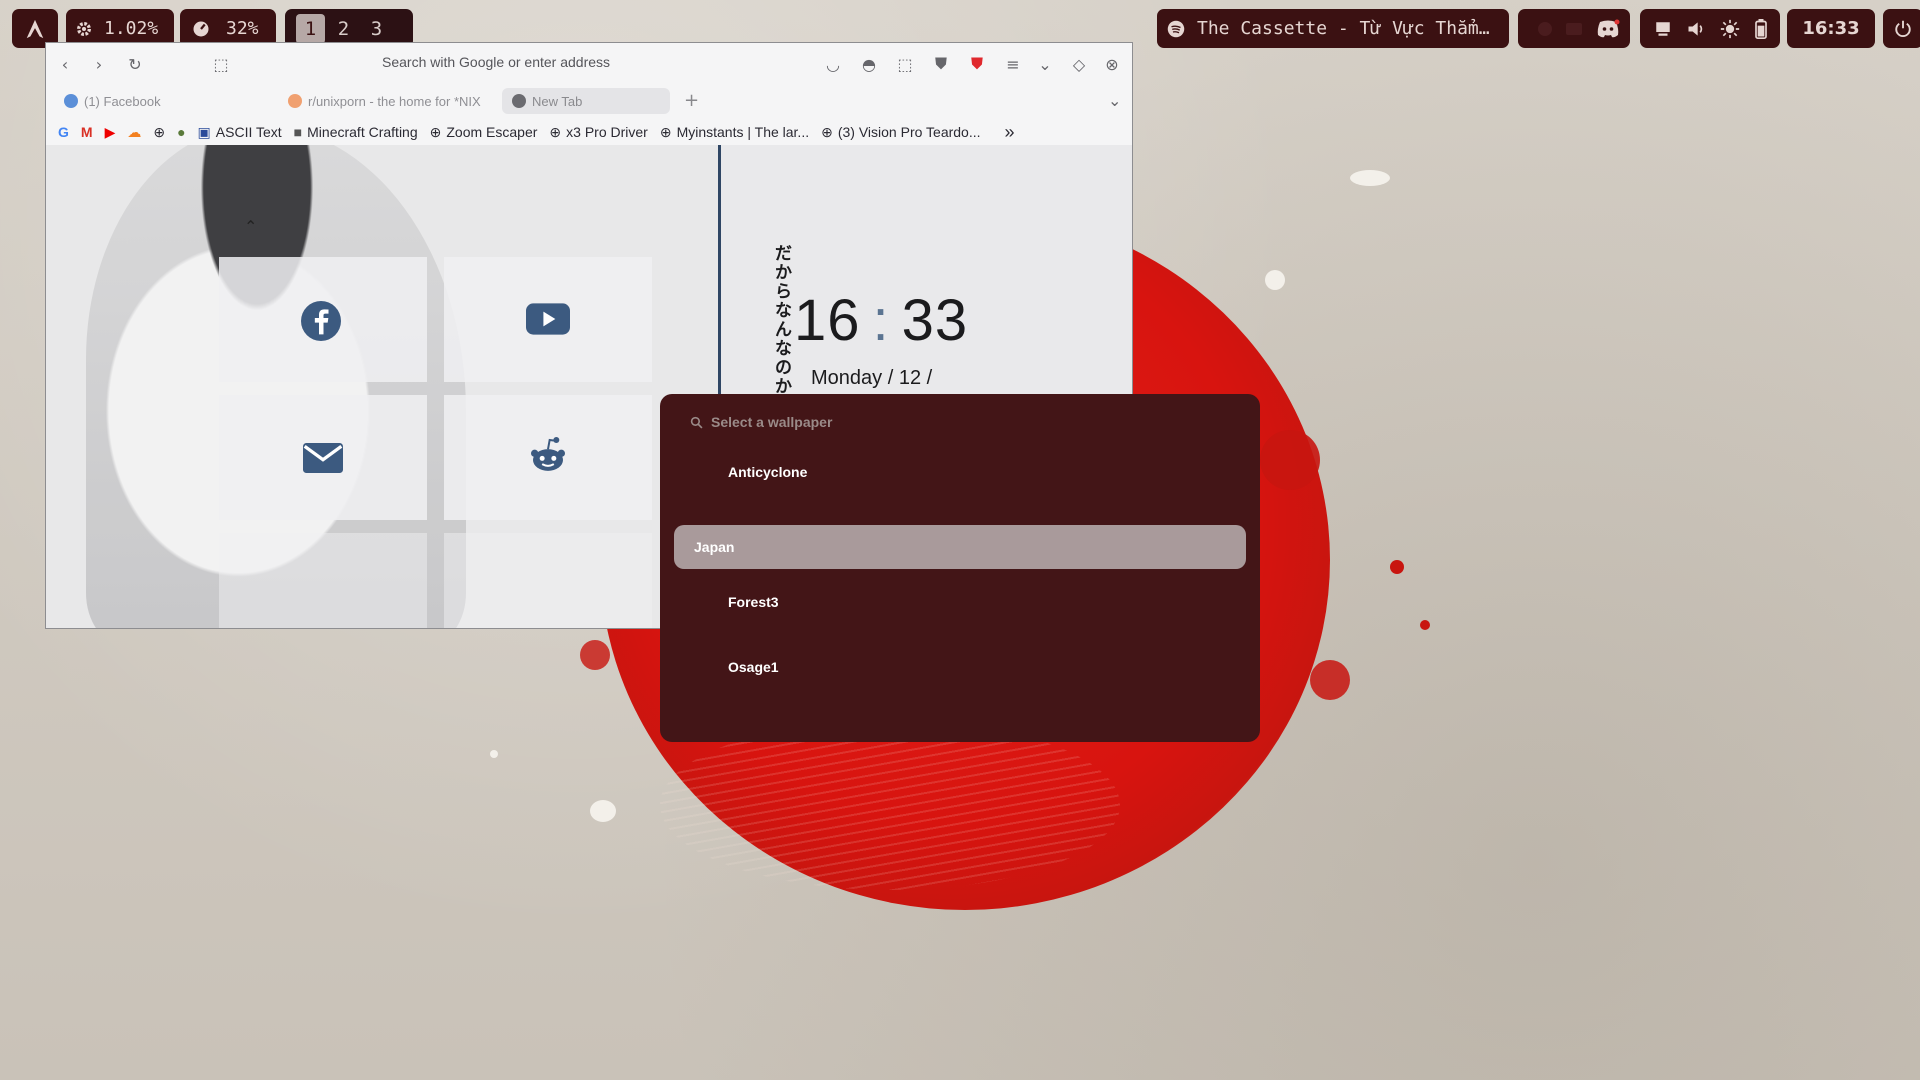 This screenshot has height=1080, width=1920. I want to click on shortcut-mail, so click(323, 457).